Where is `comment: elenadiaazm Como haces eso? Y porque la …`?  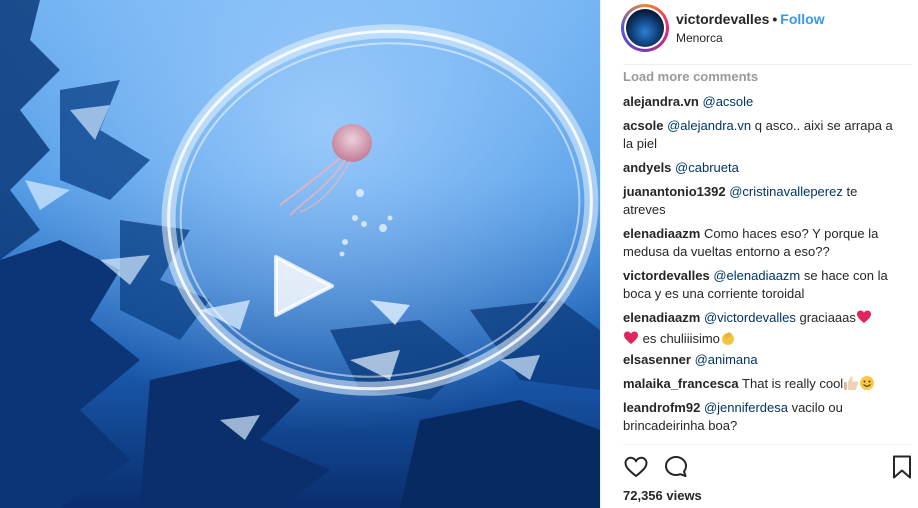 comment: elenadiaazm Como haces eso? Y porque la … is located at coordinates (758, 243).